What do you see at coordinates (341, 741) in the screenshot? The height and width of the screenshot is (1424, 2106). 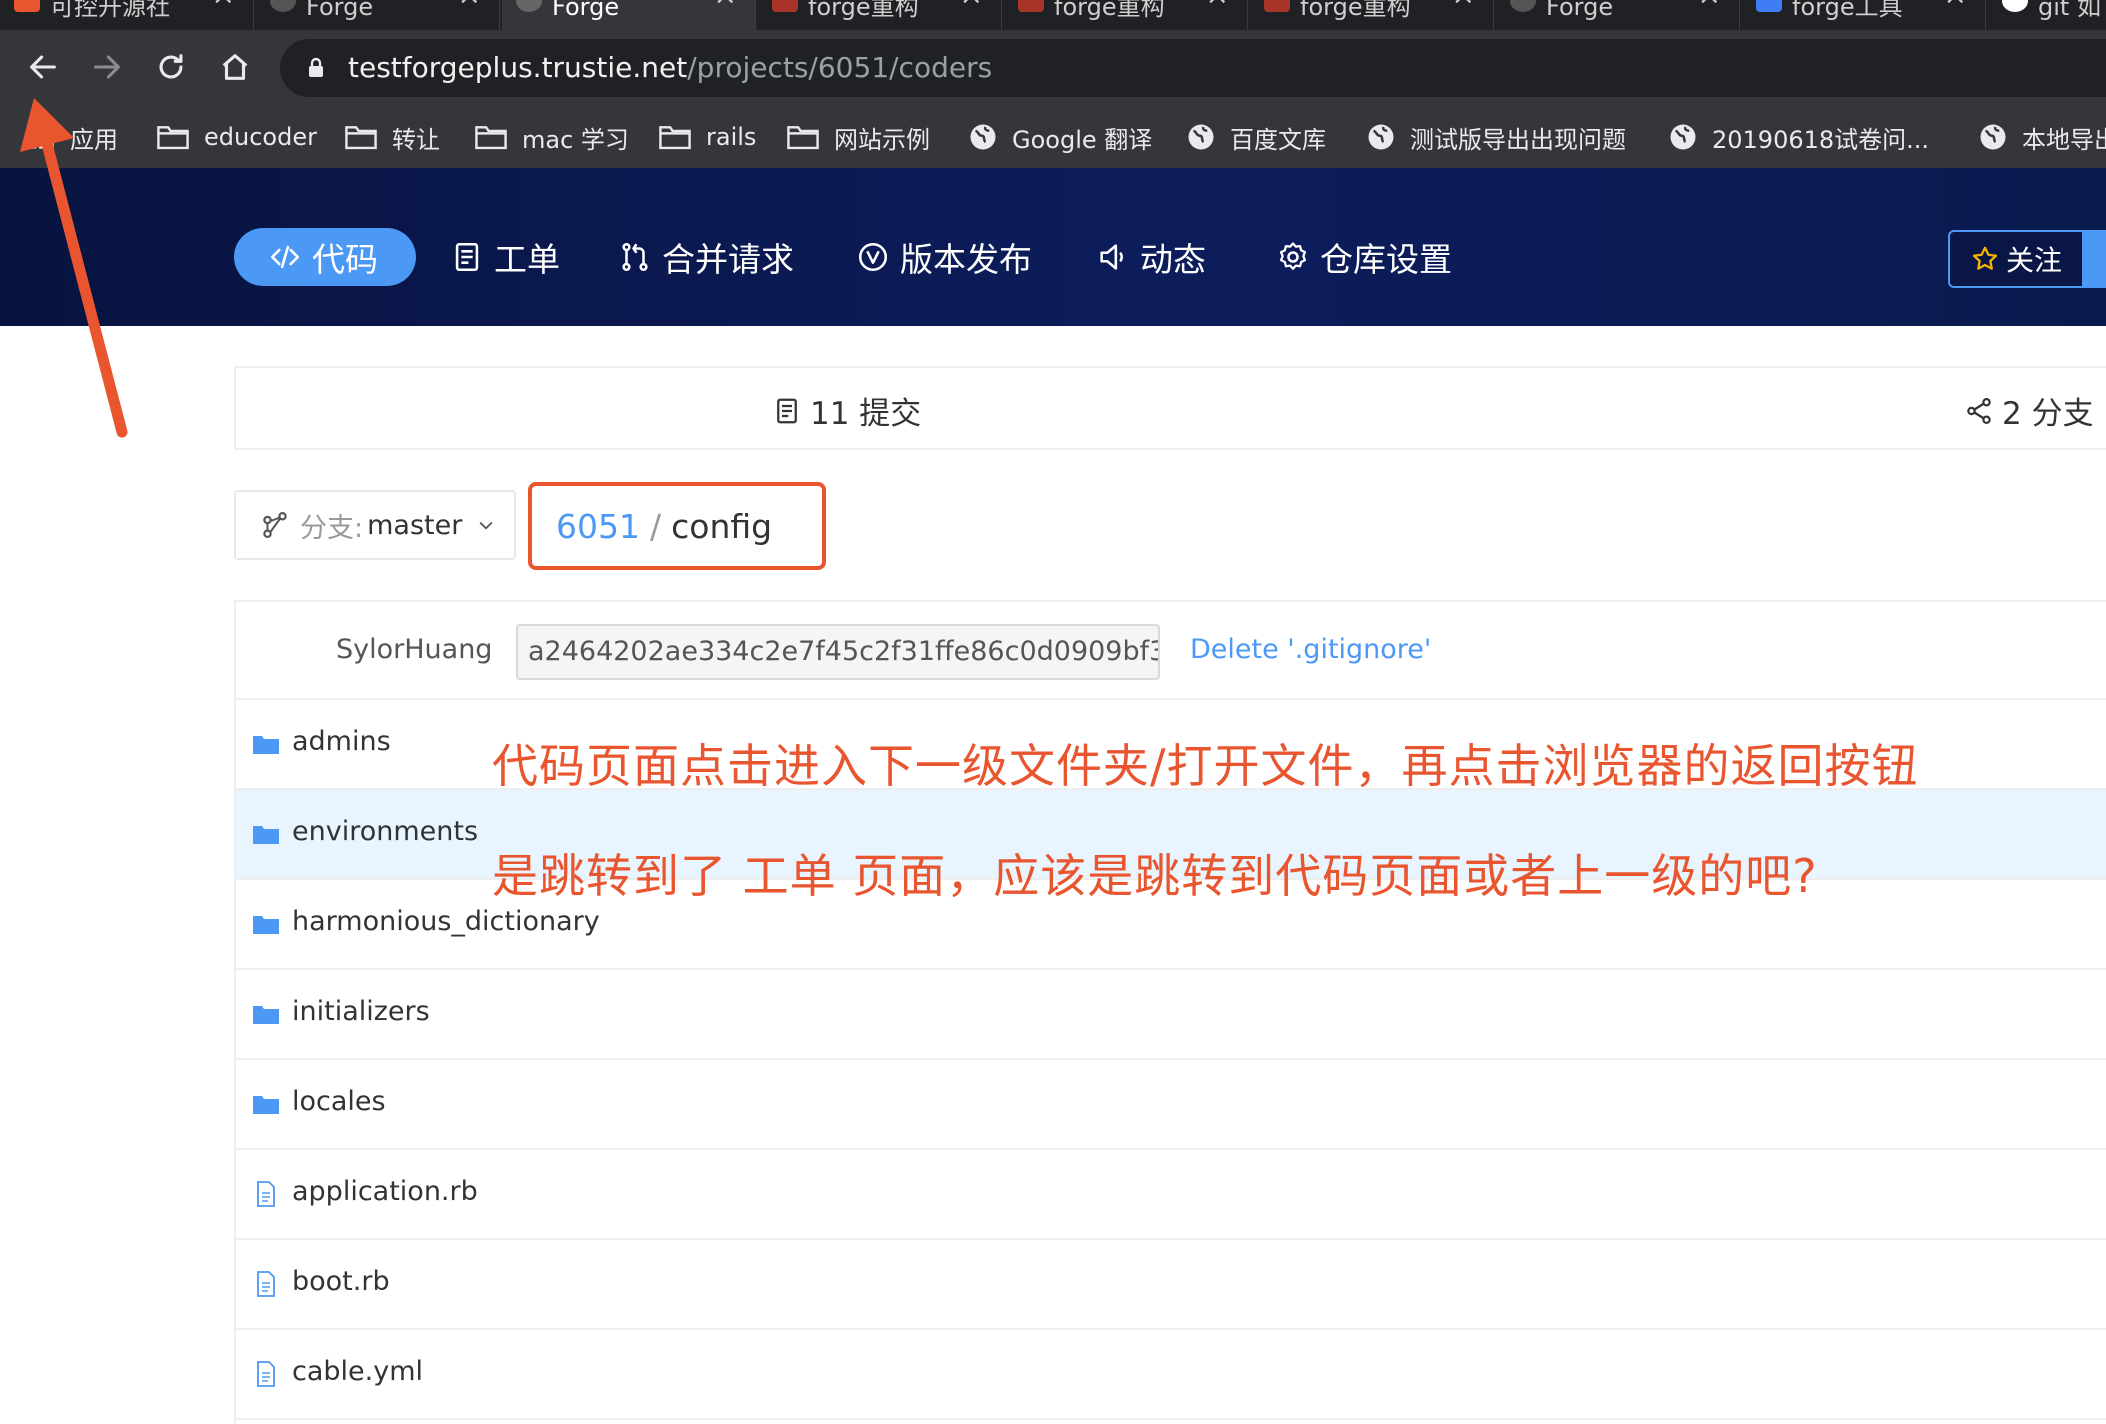 I see `file-name: admins` at bounding box center [341, 741].